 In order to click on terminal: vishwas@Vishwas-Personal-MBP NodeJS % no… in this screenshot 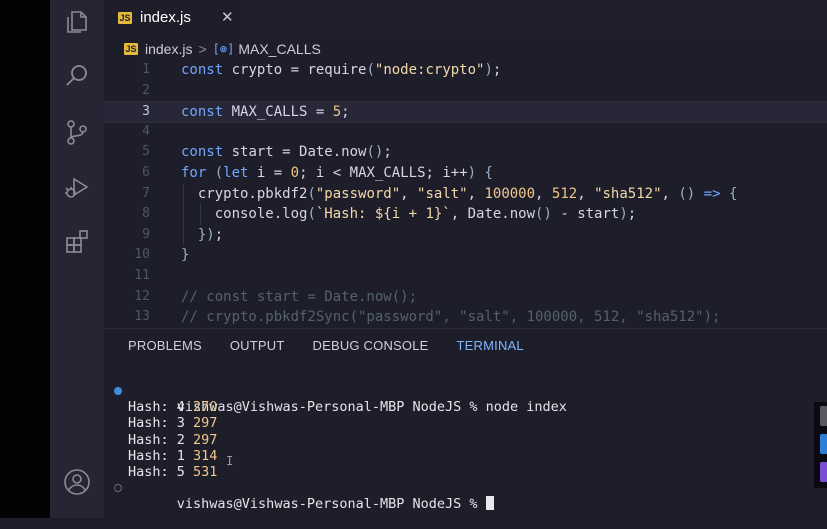, I will do `click(335, 447)`.